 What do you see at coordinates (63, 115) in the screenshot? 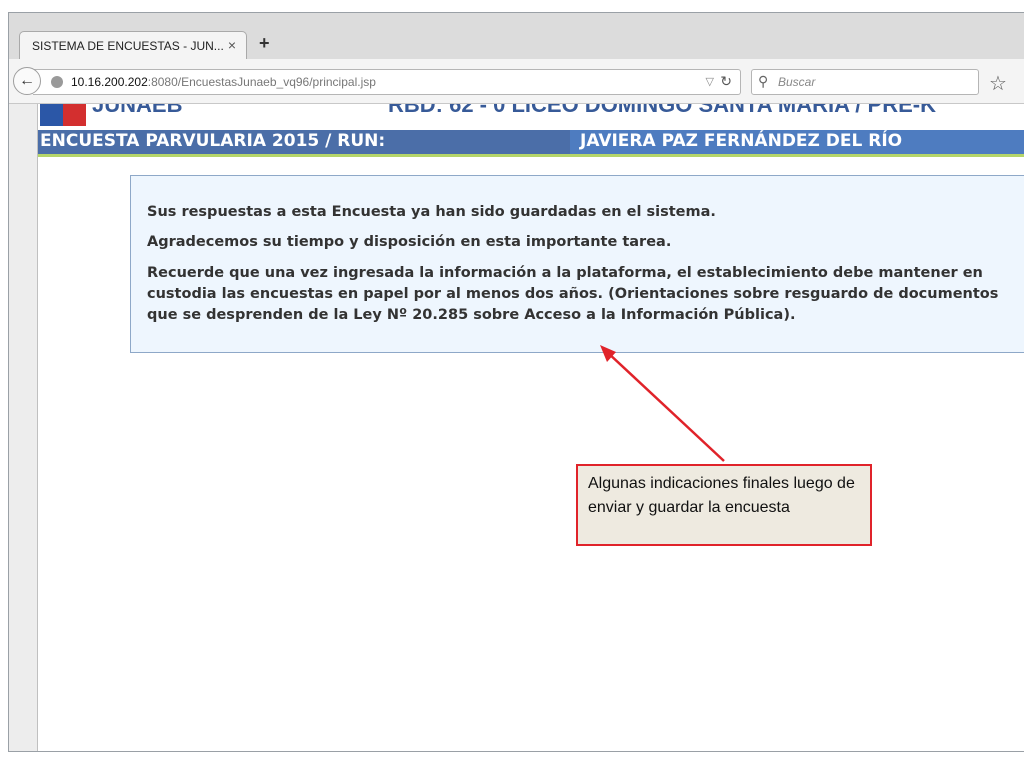
I see `gobierno-logo` at bounding box center [63, 115].